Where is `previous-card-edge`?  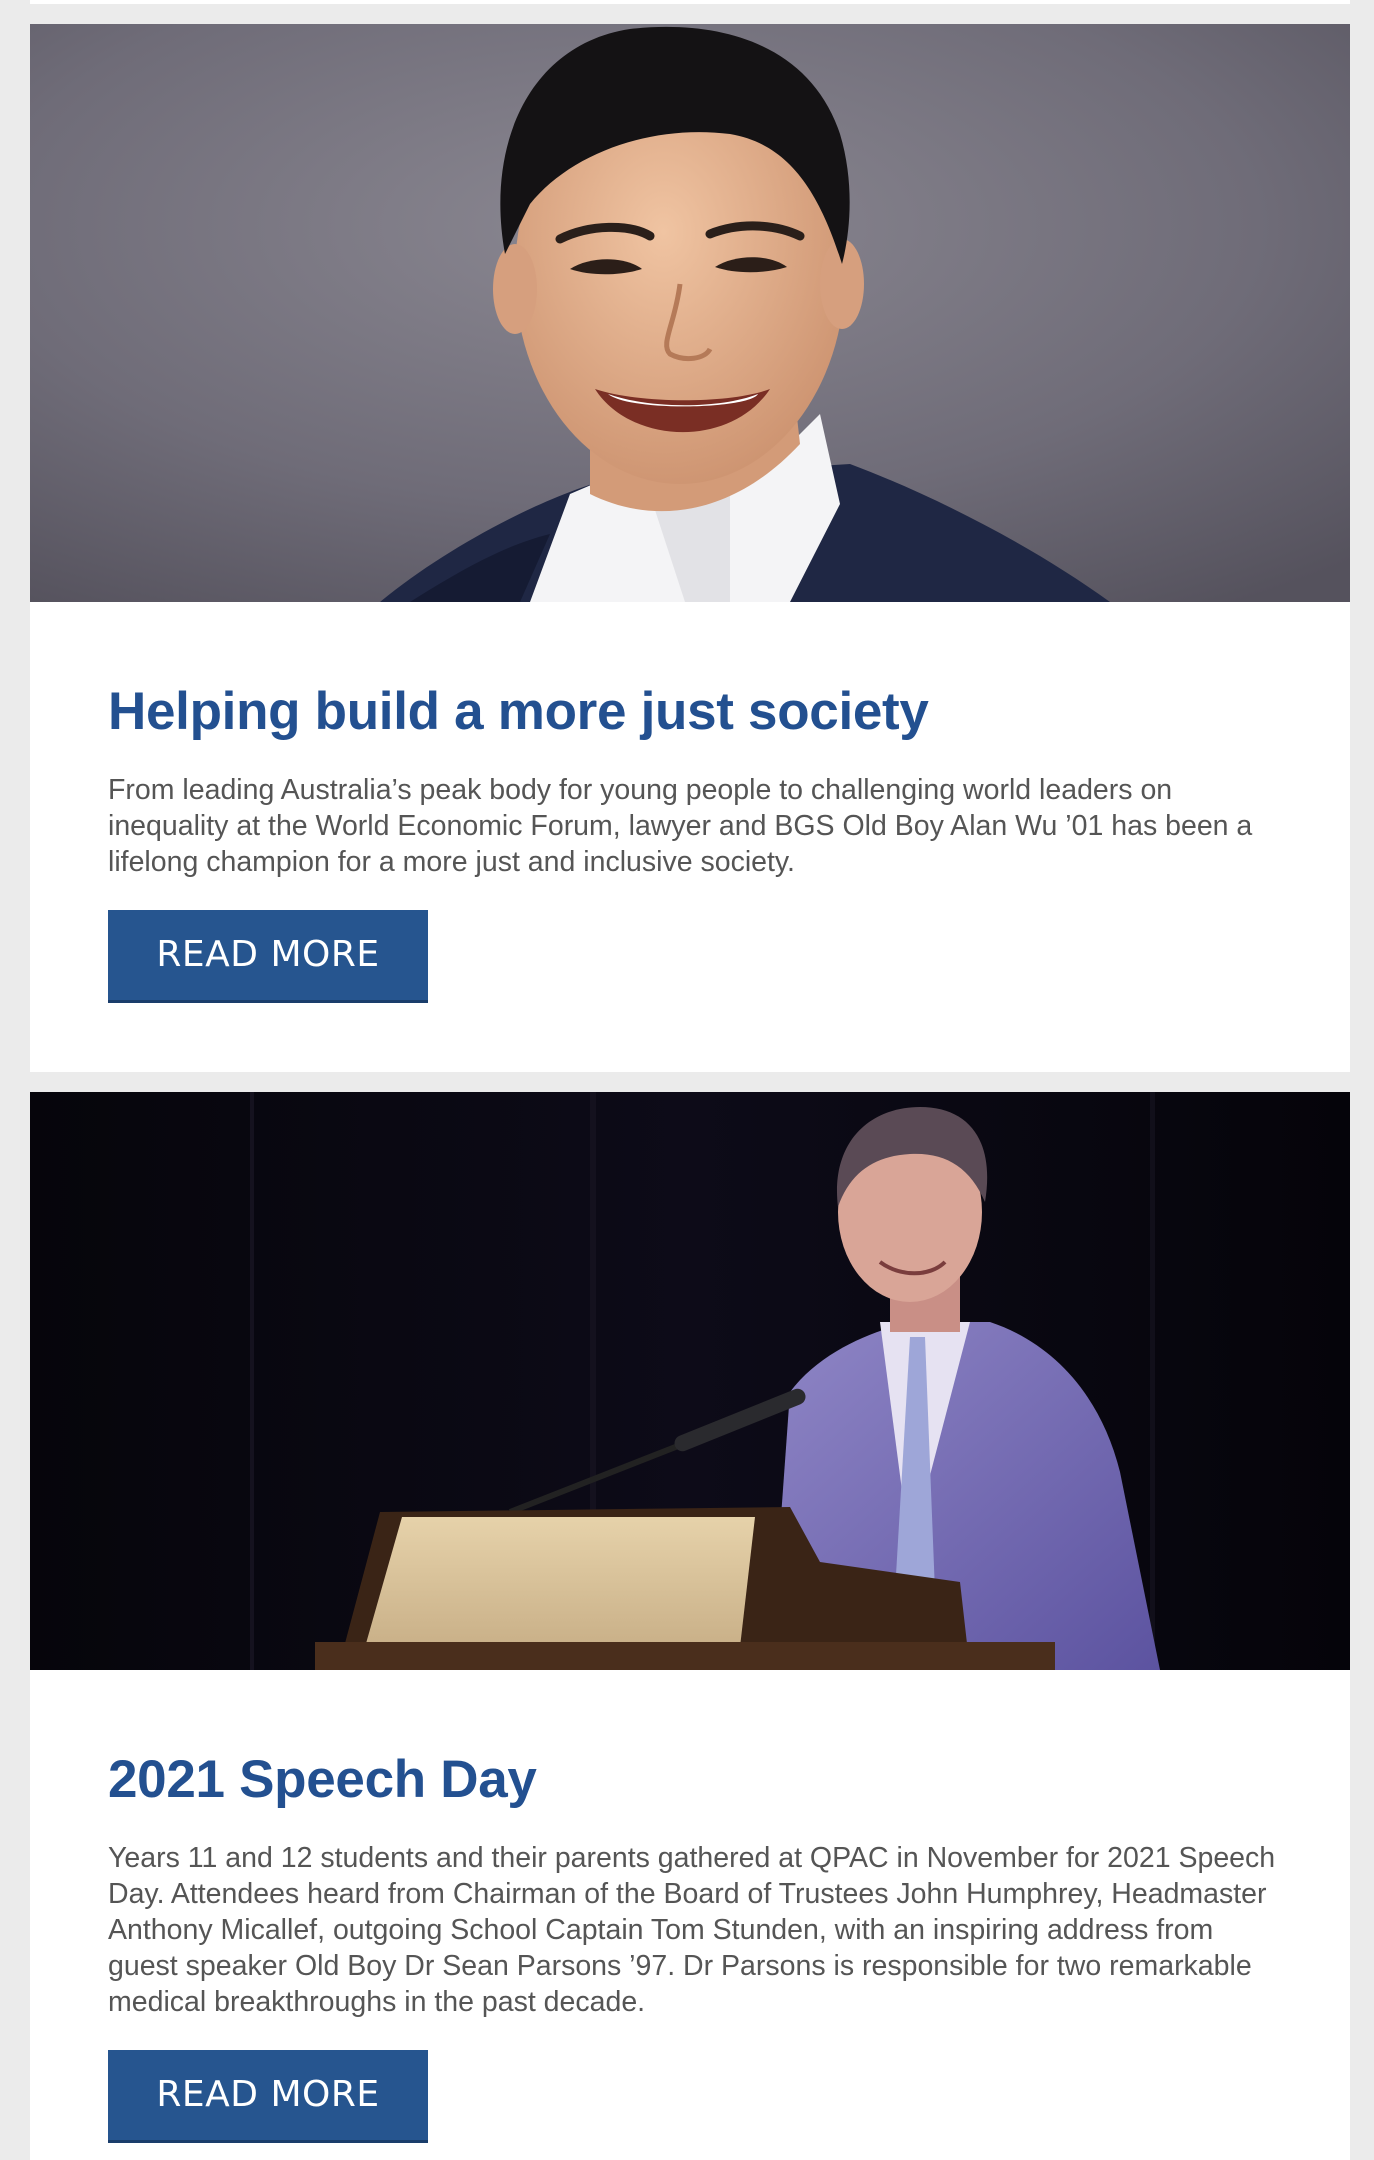
previous-card-edge is located at coordinates (690, 2).